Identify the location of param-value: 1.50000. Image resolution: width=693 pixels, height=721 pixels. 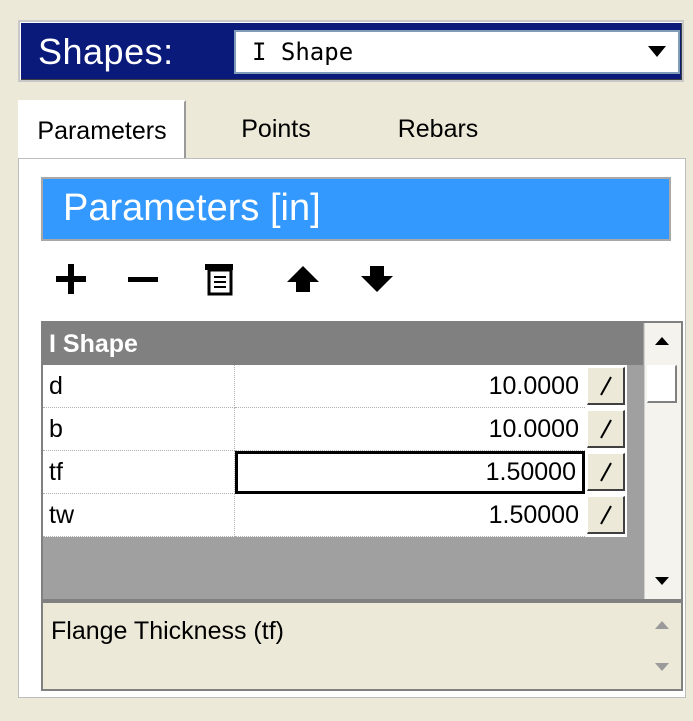
(410, 515).